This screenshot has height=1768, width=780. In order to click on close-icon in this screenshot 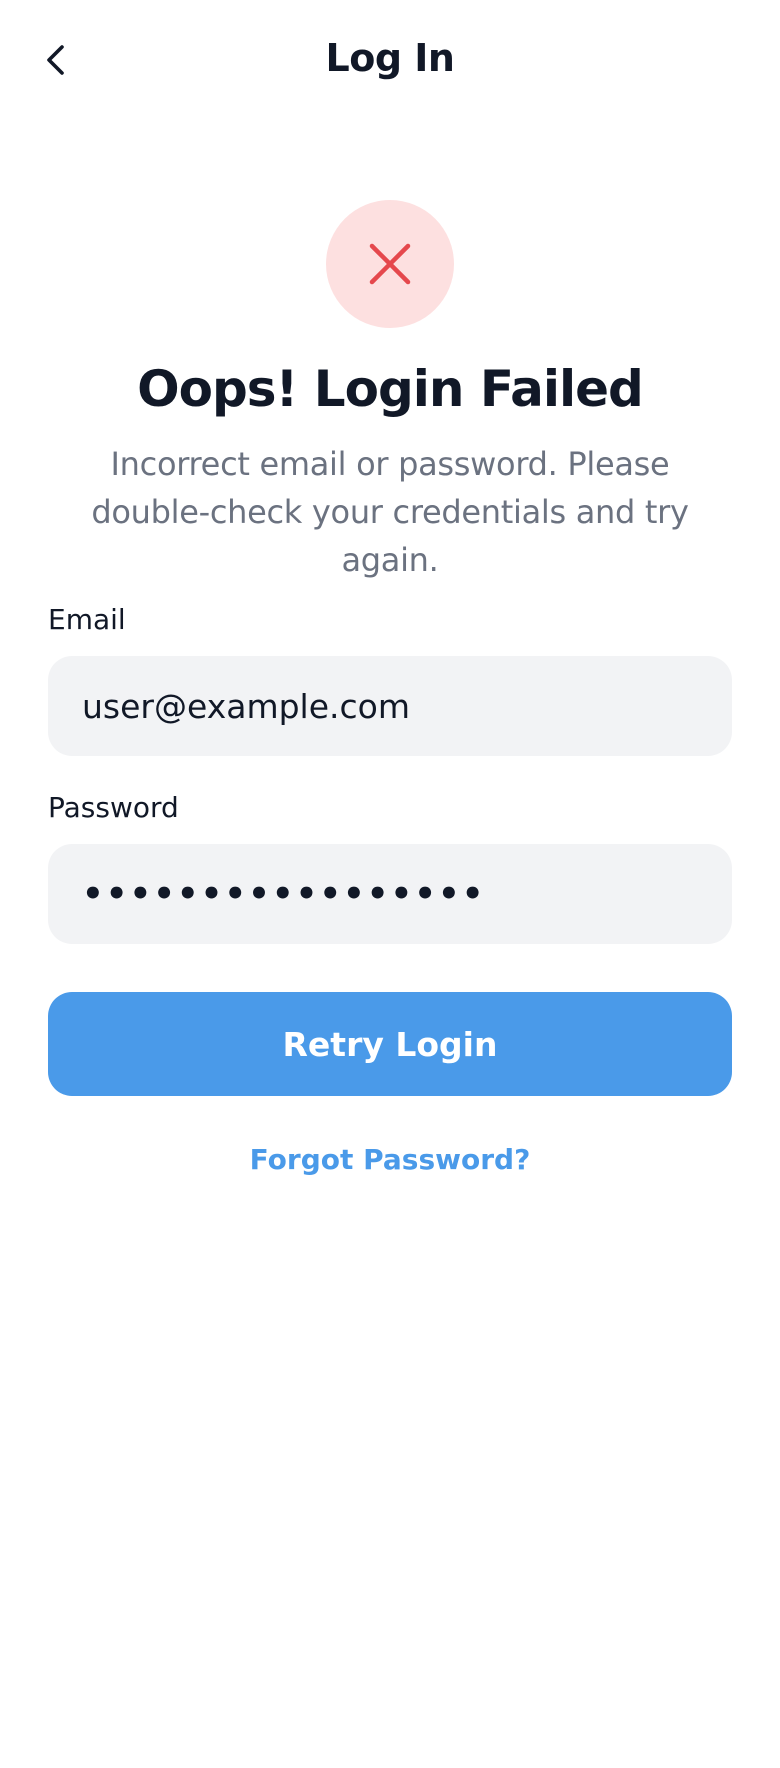, I will do `click(390, 264)`.